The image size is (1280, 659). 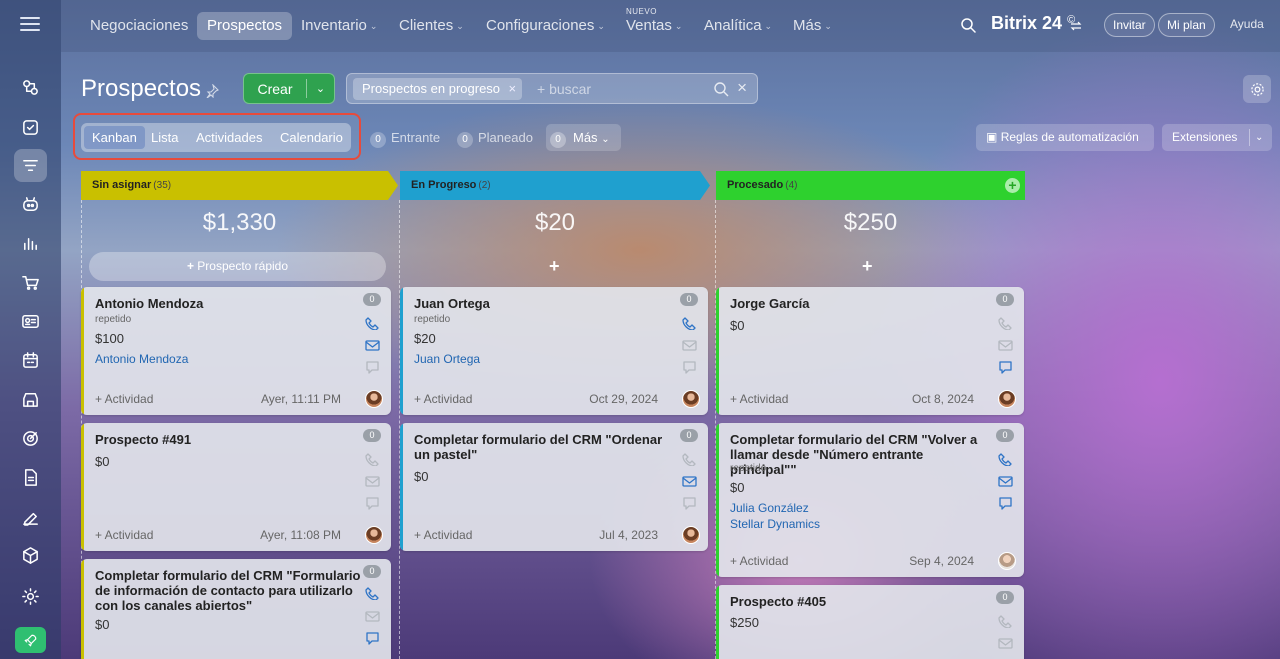 What do you see at coordinates (769, 508) in the screenshot?
I see `card-contact-link: Julia González` at bounding box center [769, 508].